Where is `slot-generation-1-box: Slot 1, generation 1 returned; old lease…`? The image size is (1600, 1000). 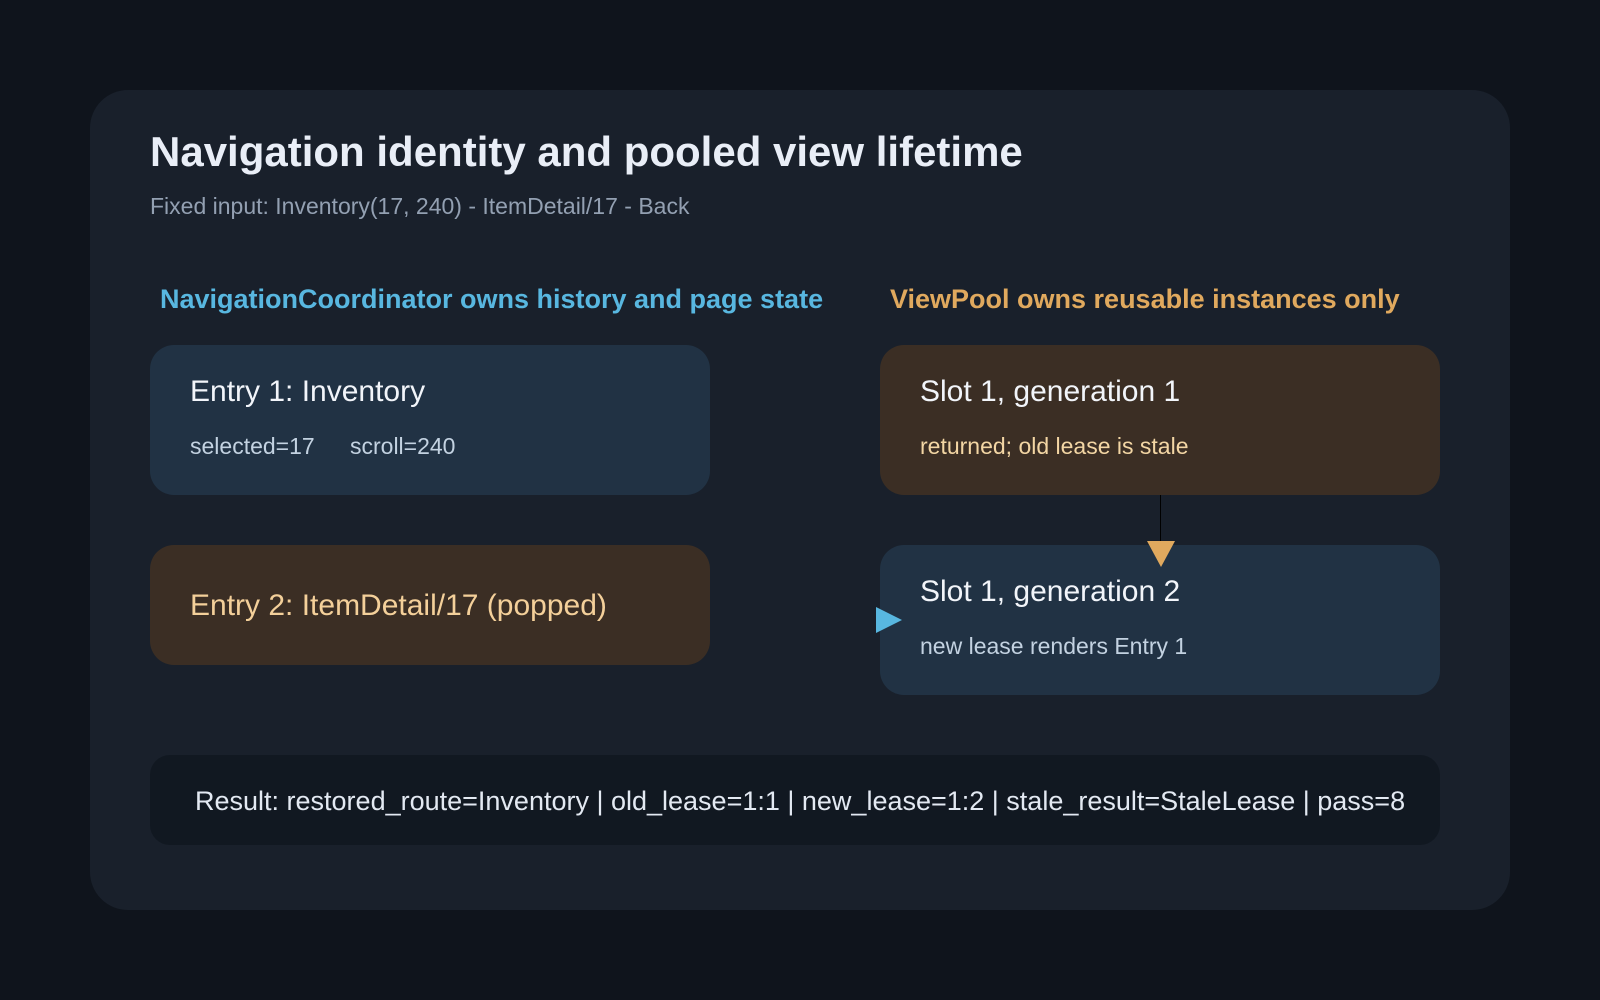
slot-generation-1-box: Slot 1, generation 1 returned; old lease… is located at coordinates (1160, 420).